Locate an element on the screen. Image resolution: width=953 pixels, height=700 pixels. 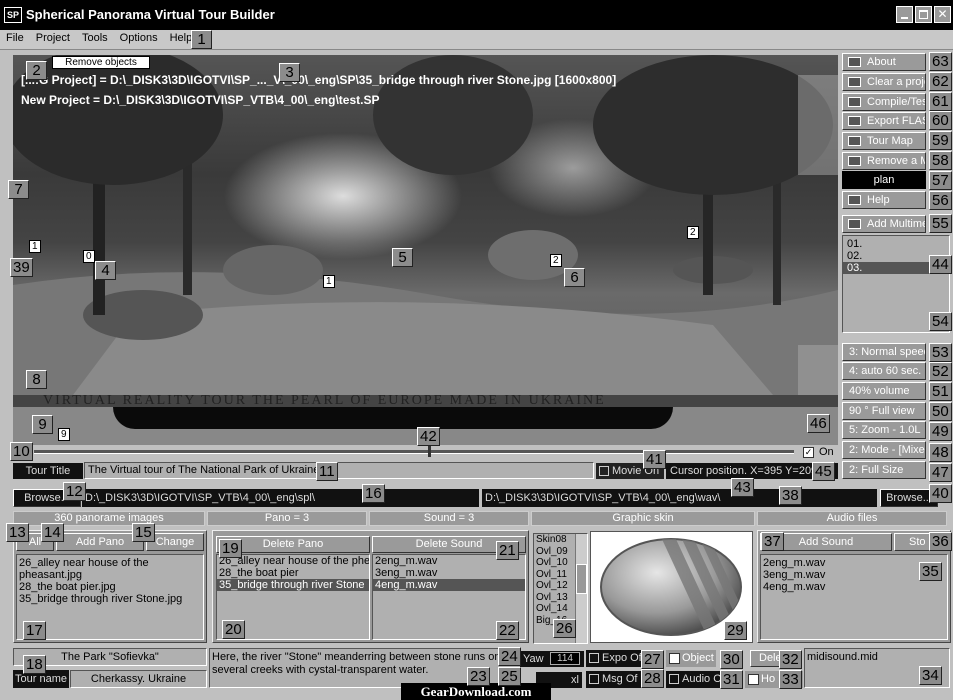
graphic-skin-header: Graphic skin is located at coordinates (643, 518).